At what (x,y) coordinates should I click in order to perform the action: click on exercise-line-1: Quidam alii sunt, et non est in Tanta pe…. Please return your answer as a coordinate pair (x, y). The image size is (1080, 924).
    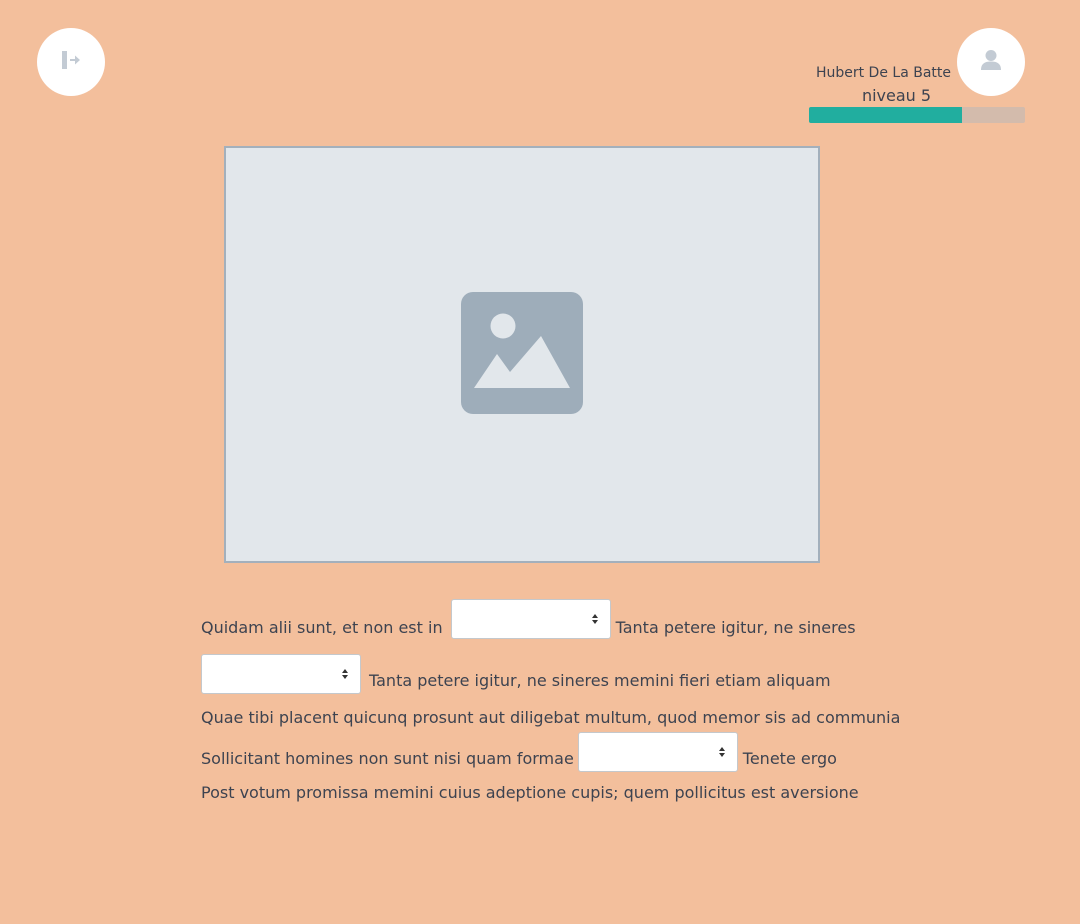
    Looking at the image, I should click on (581, 619).